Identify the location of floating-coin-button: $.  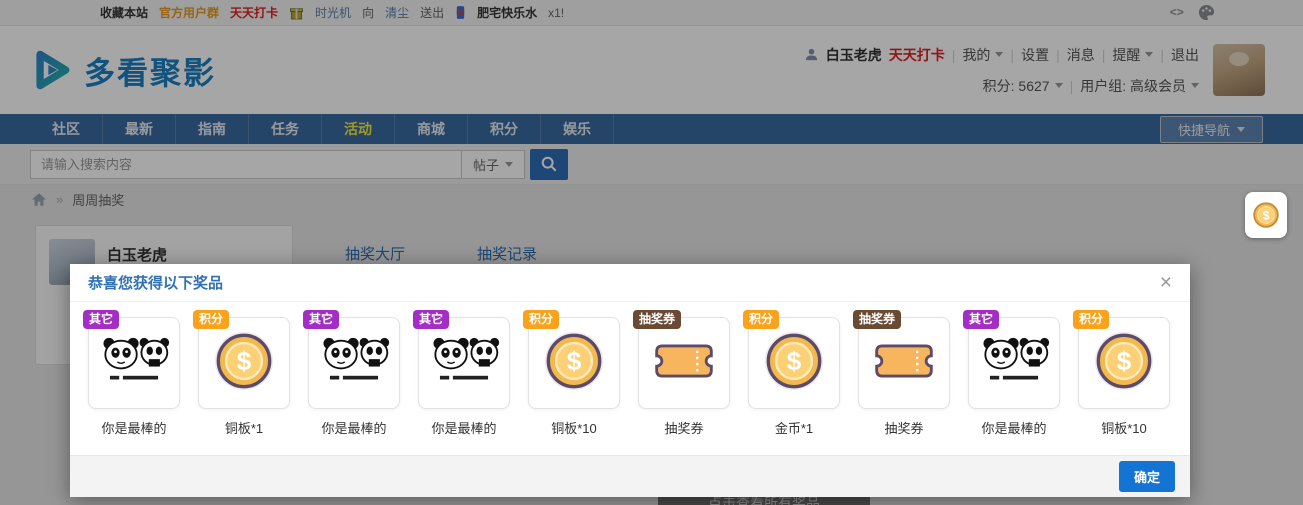
(1266, 215).